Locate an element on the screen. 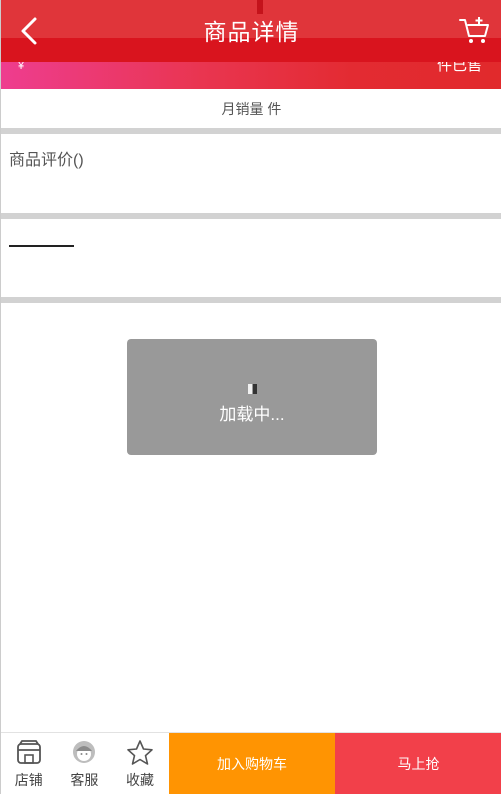  reviews-title: 商品评价() is located at coordinates (46, 158).